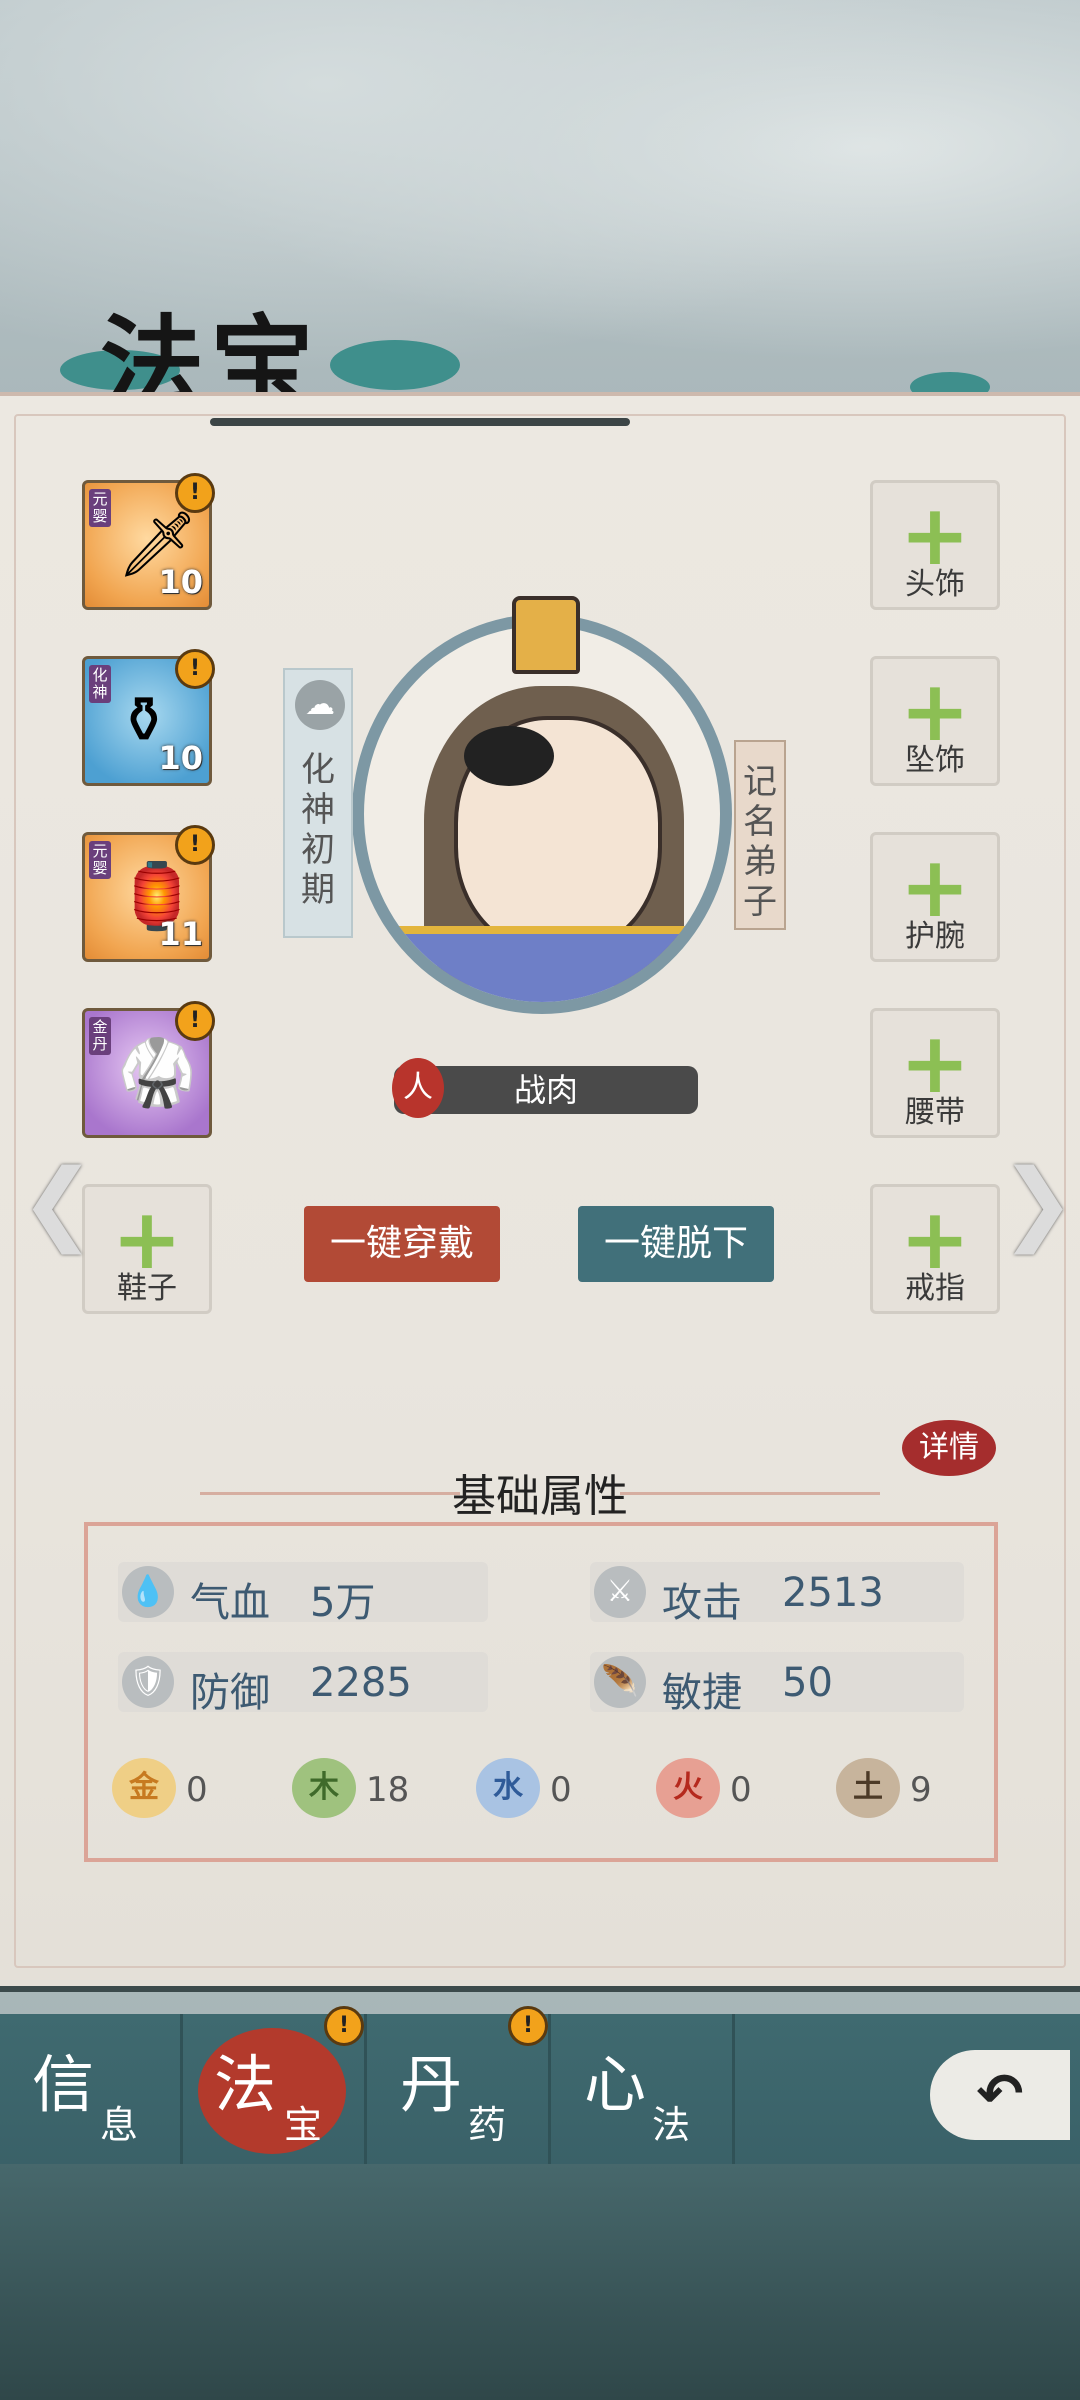  What do you see at coordinates (777, 1594) in the screenshot?
I see `stat-attack: ⚔ 攻击 2513` at bounding box center [777, 1594].